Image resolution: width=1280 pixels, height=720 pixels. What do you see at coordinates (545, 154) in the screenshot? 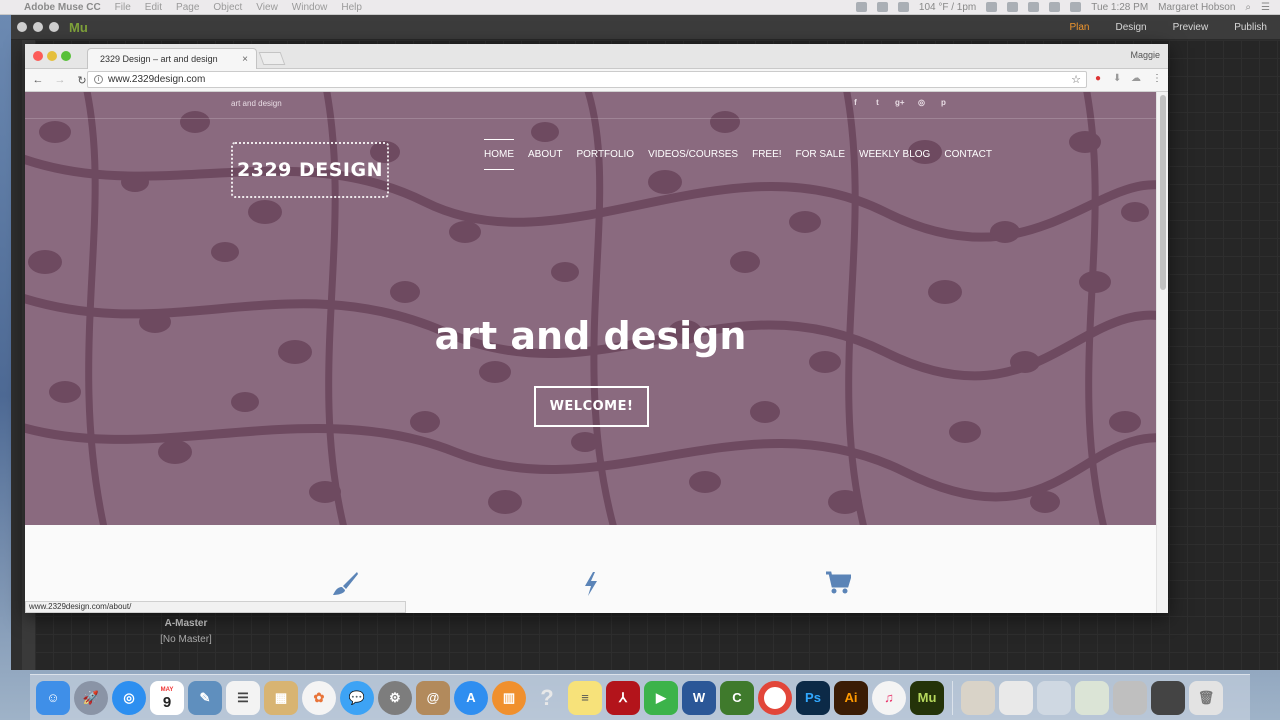
I see `nav-about: ABOUT` at bounding box center [545, 154].